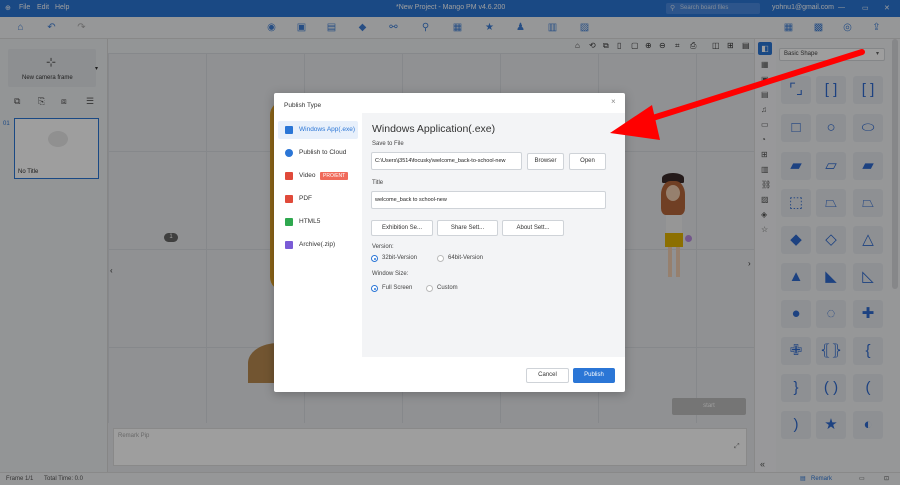 This screenshot has height=485, width=900. I want to click on arrow-head, so click(635, 122).